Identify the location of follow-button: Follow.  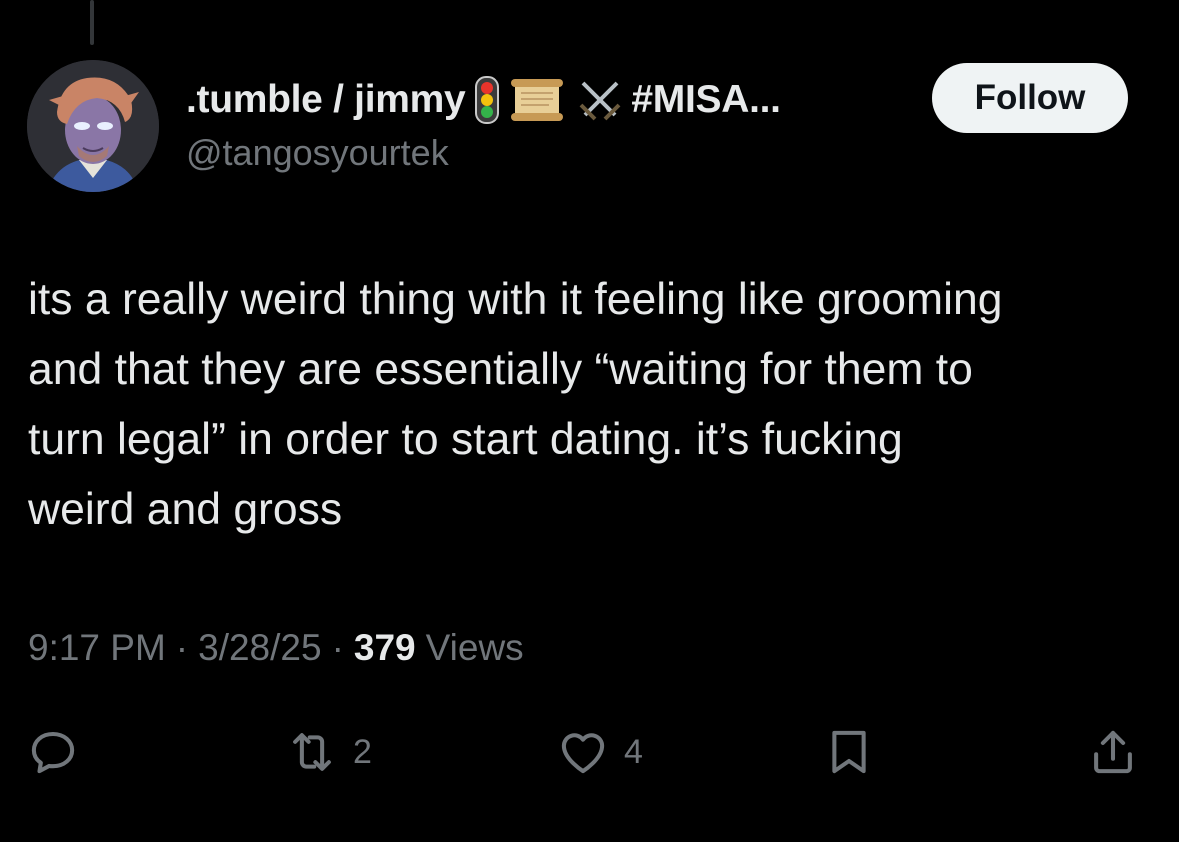
(1030, 98).